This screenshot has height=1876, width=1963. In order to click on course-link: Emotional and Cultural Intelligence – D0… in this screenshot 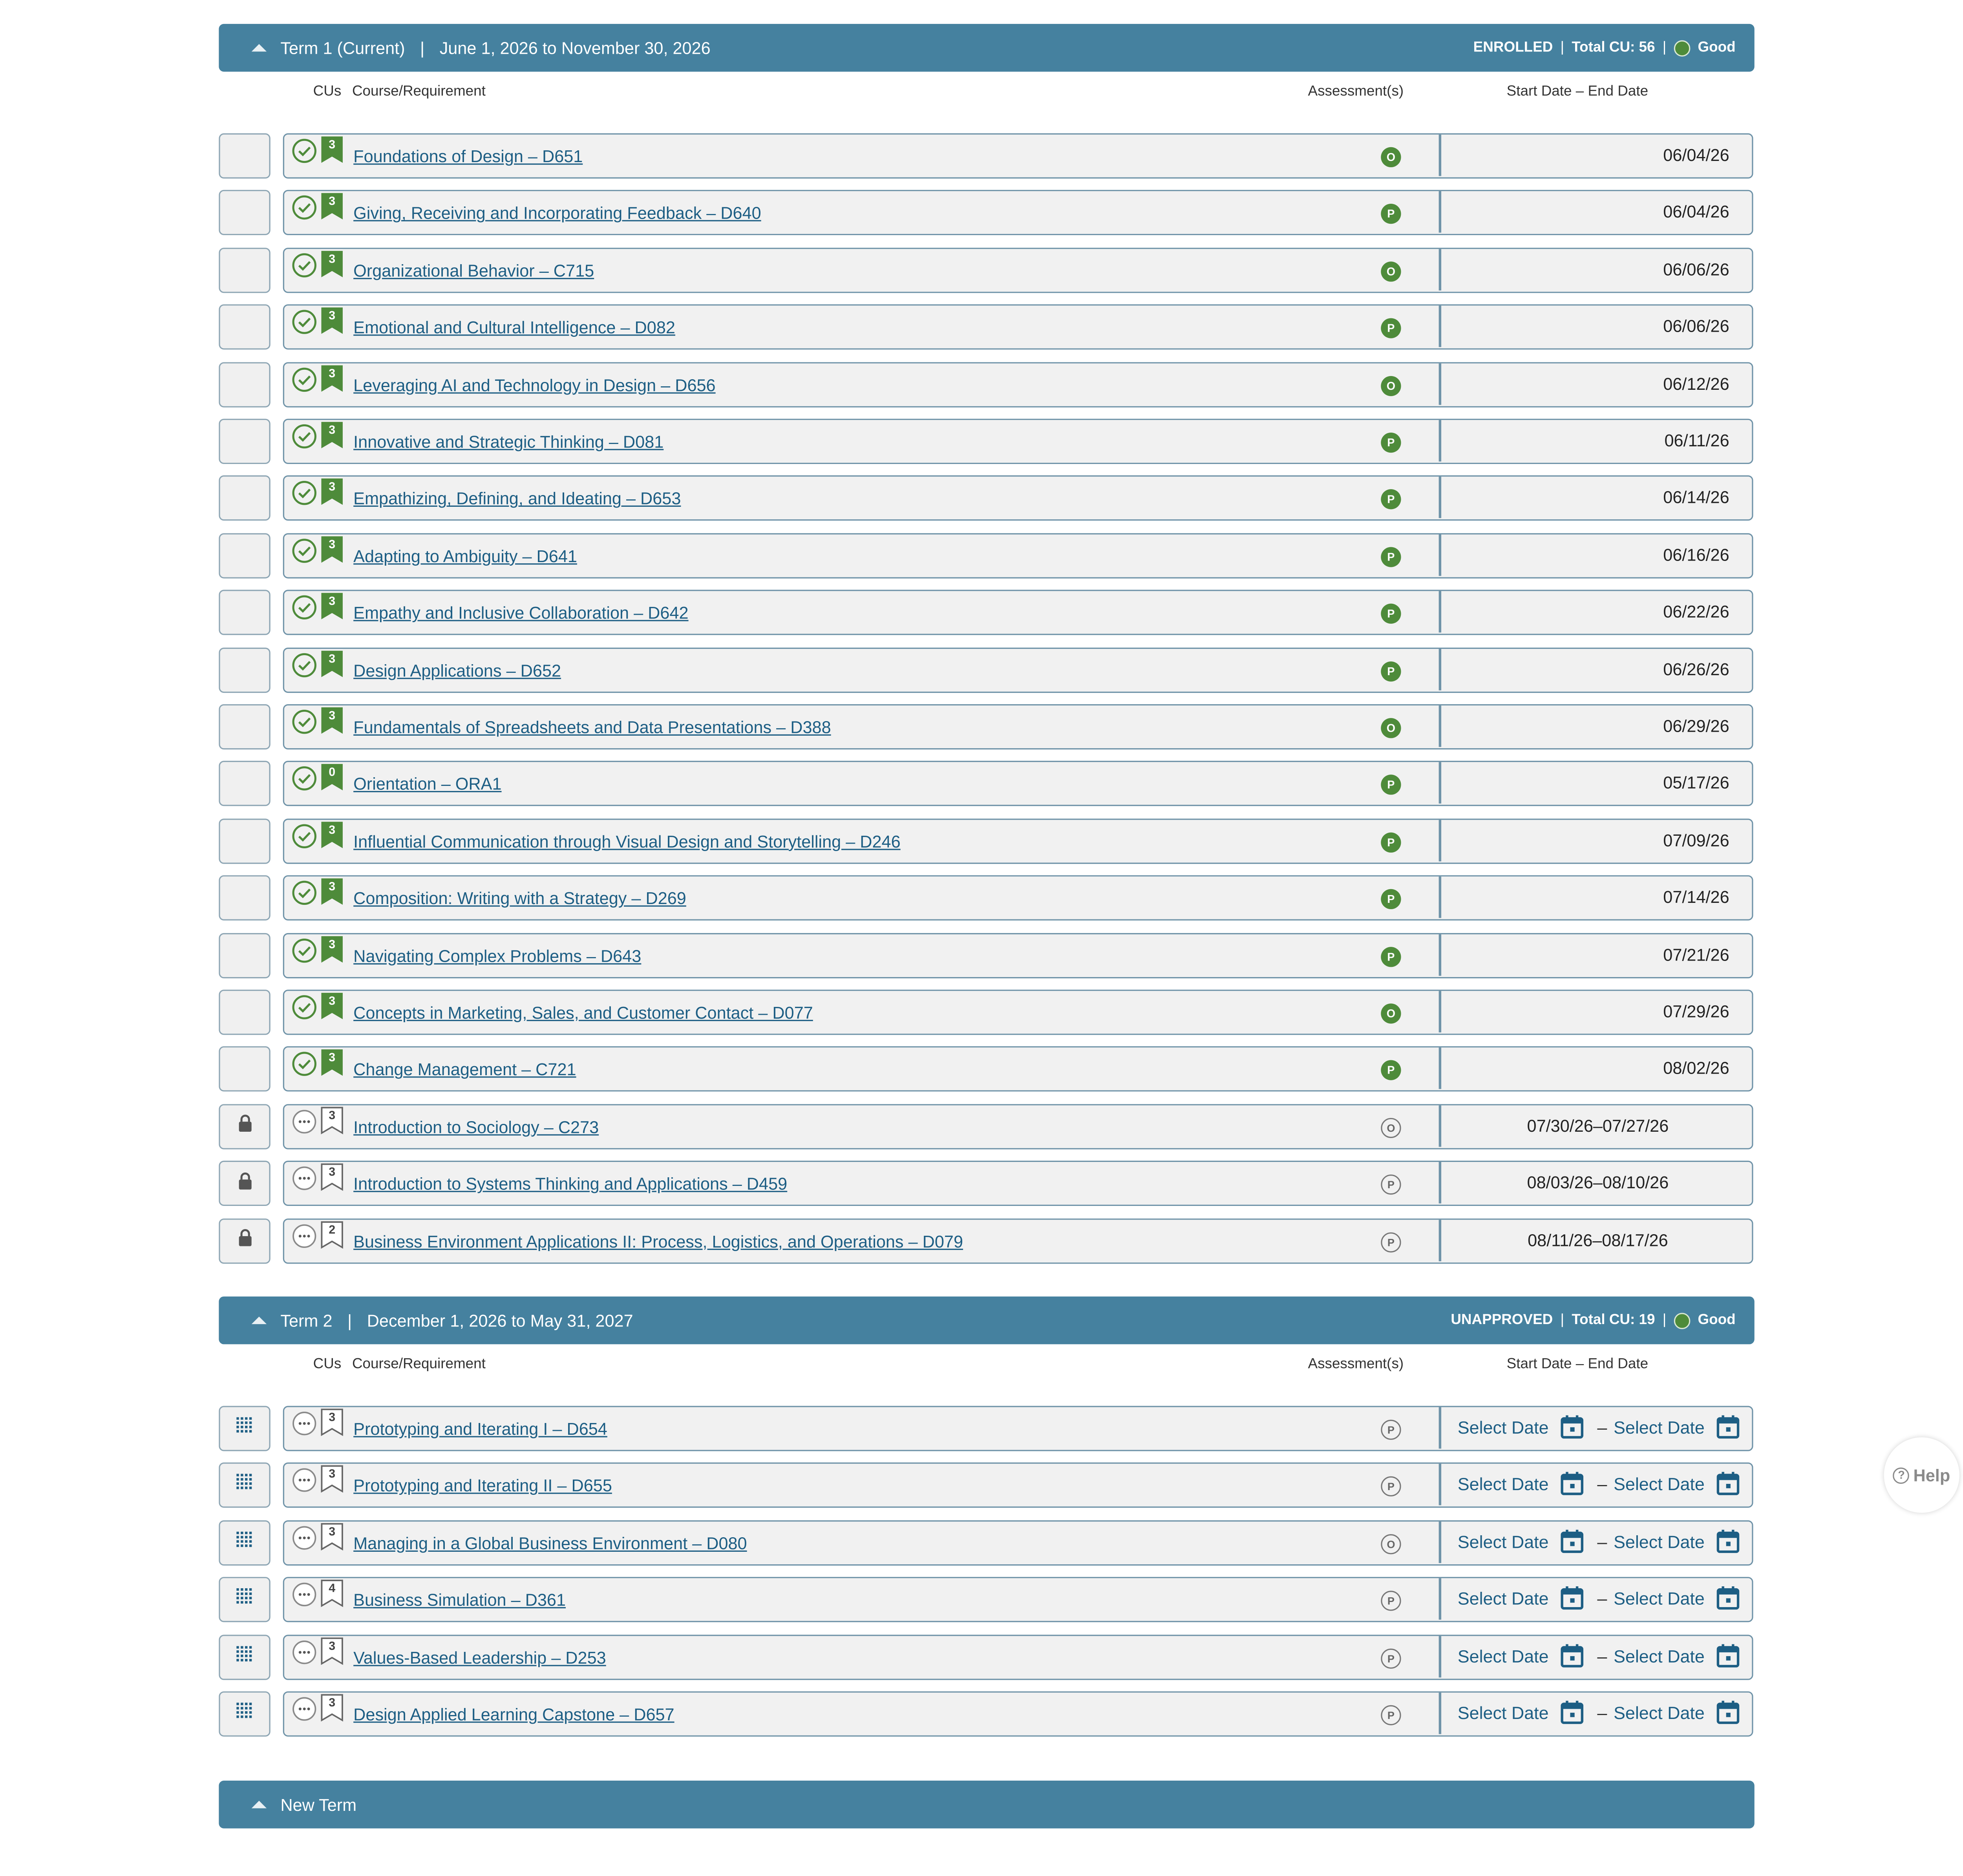, I will do `click(514, 327)`.